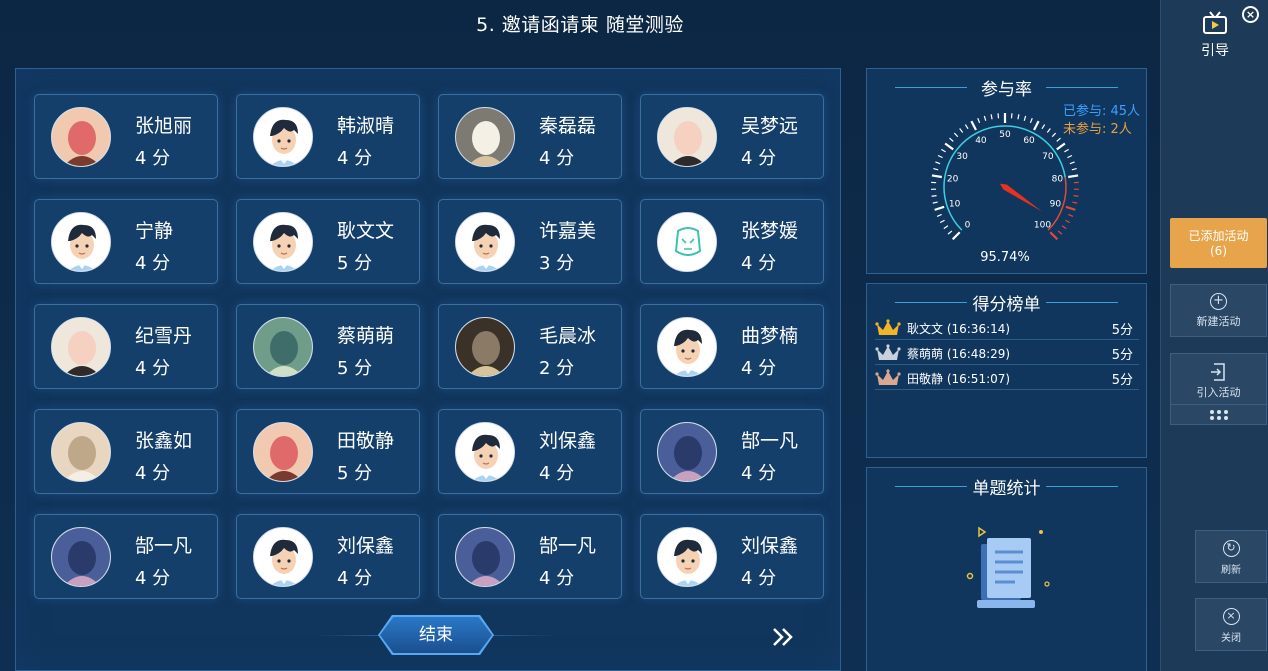  What do you see at coordinates (1215, 24) in the screenshot?
I see `tv-guide-icon` at bounding box center [1215, 24].